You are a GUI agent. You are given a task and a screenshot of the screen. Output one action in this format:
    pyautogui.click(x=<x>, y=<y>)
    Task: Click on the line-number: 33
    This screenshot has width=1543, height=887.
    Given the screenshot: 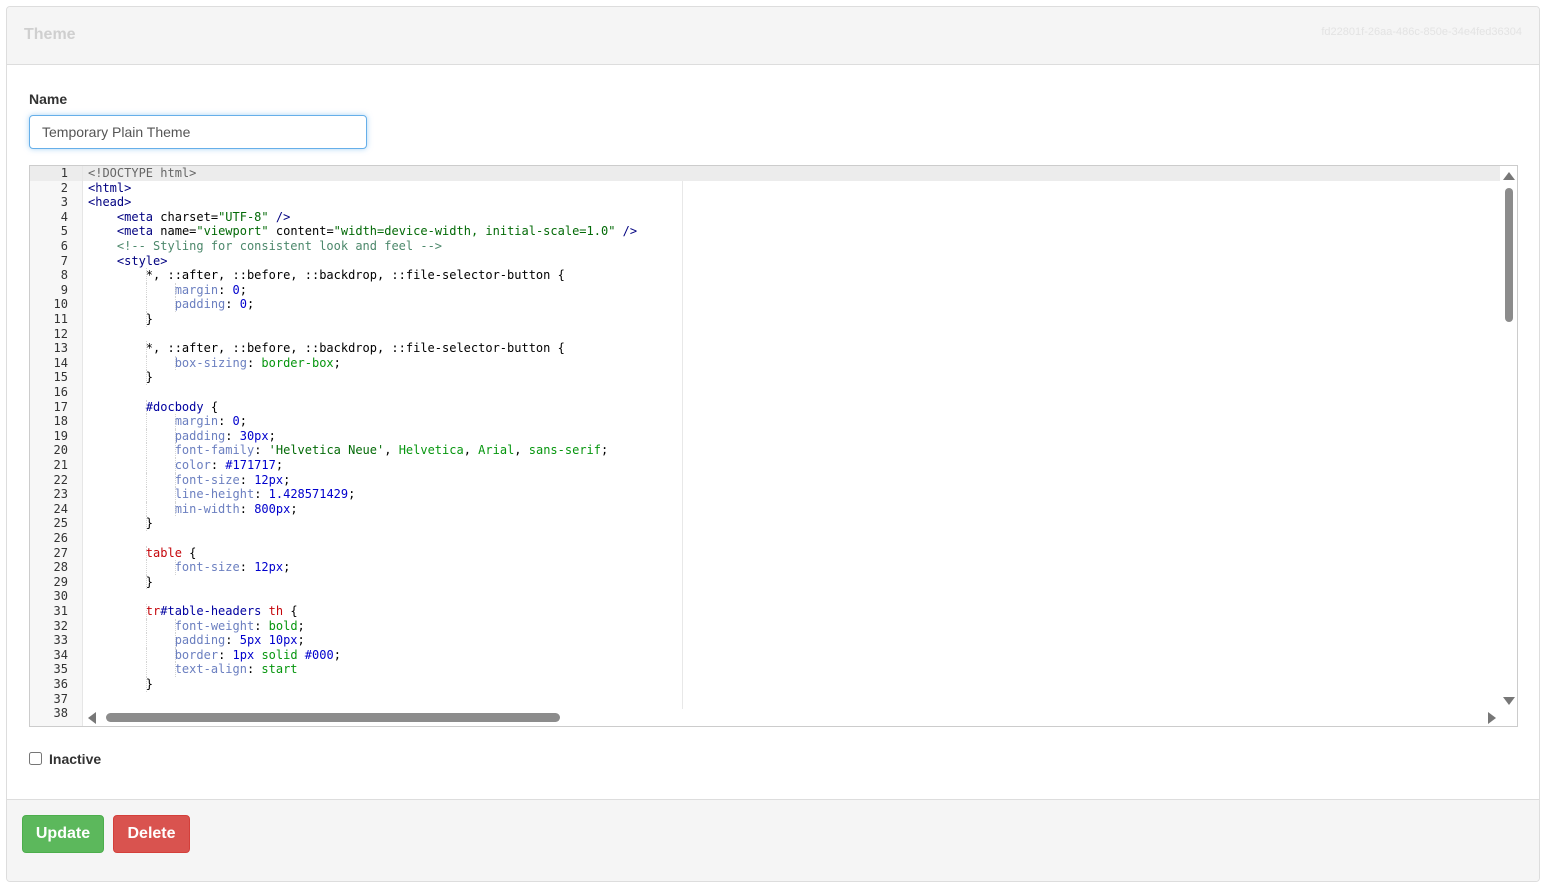 What is the action you would take?
    pyautogui.click(x=60, y=640)
    